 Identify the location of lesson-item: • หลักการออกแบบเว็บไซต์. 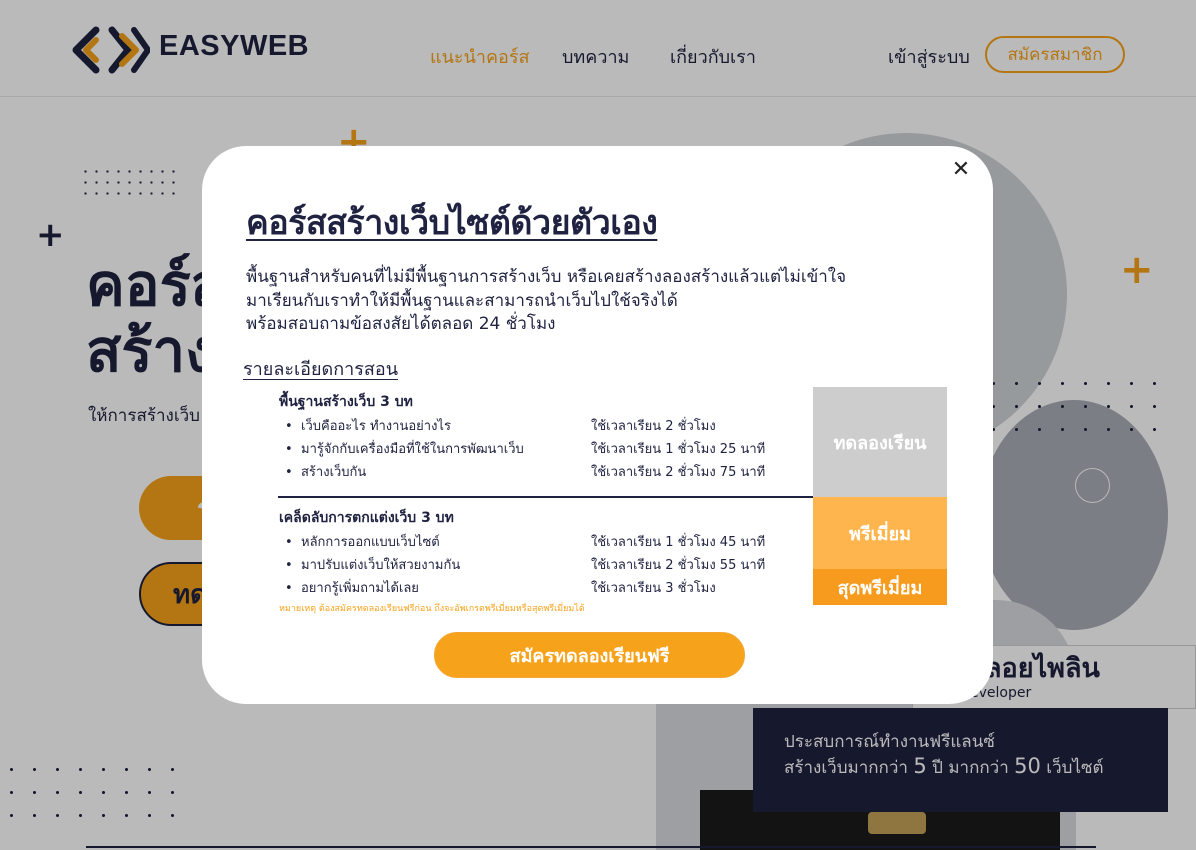
(362, 541).